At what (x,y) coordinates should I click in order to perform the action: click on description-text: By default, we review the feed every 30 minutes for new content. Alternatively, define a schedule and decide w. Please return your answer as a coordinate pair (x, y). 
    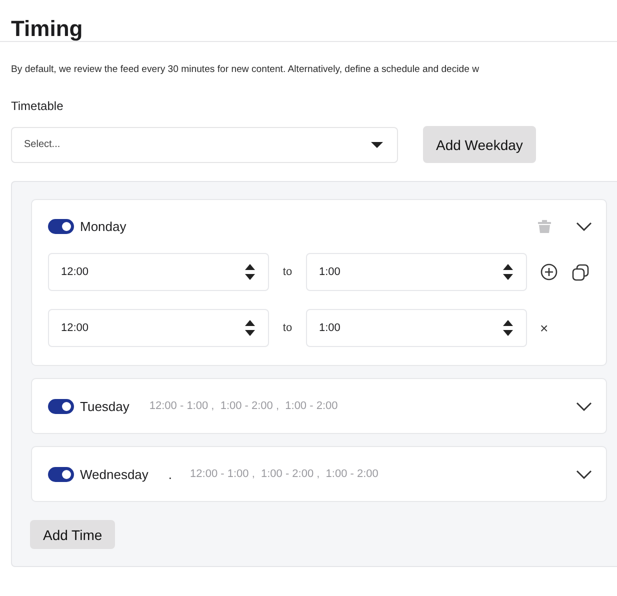
    Looking at the image, I should click on (245, 69).